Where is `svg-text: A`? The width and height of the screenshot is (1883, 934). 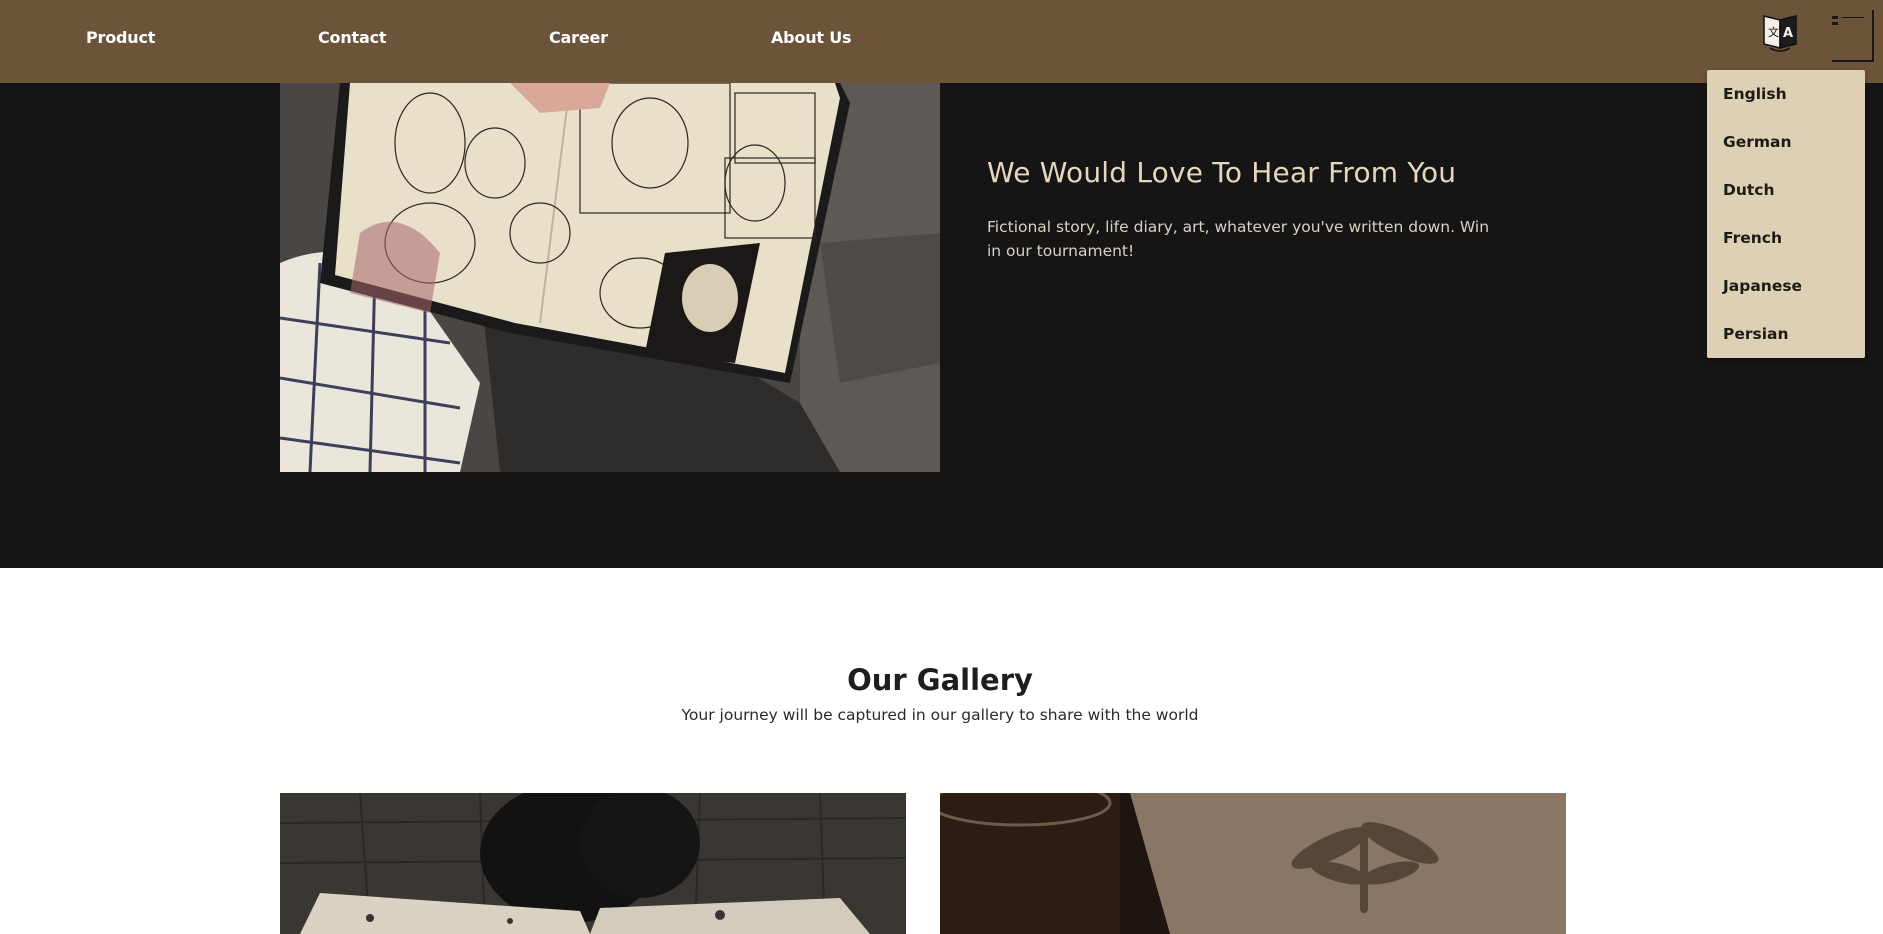 svg-text: A is located at coordinates (1788, 33).